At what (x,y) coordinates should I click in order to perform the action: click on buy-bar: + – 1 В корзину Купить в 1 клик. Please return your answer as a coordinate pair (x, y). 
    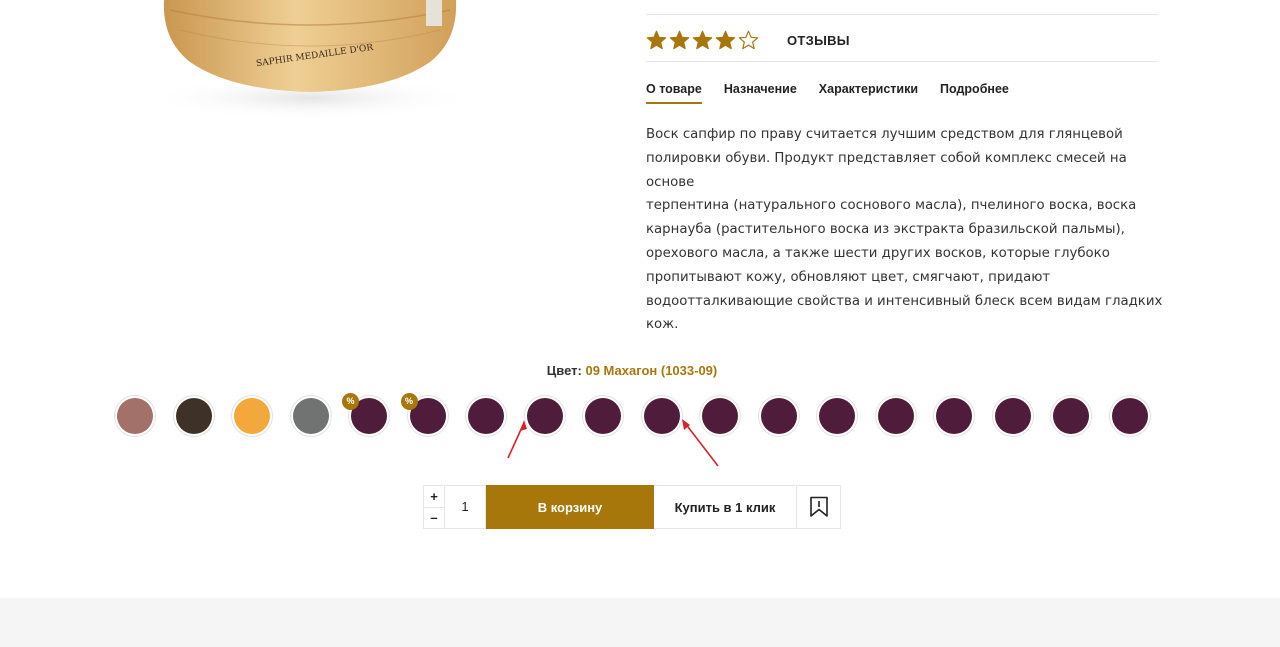
    Looking at the image, I should click on (632, 507).